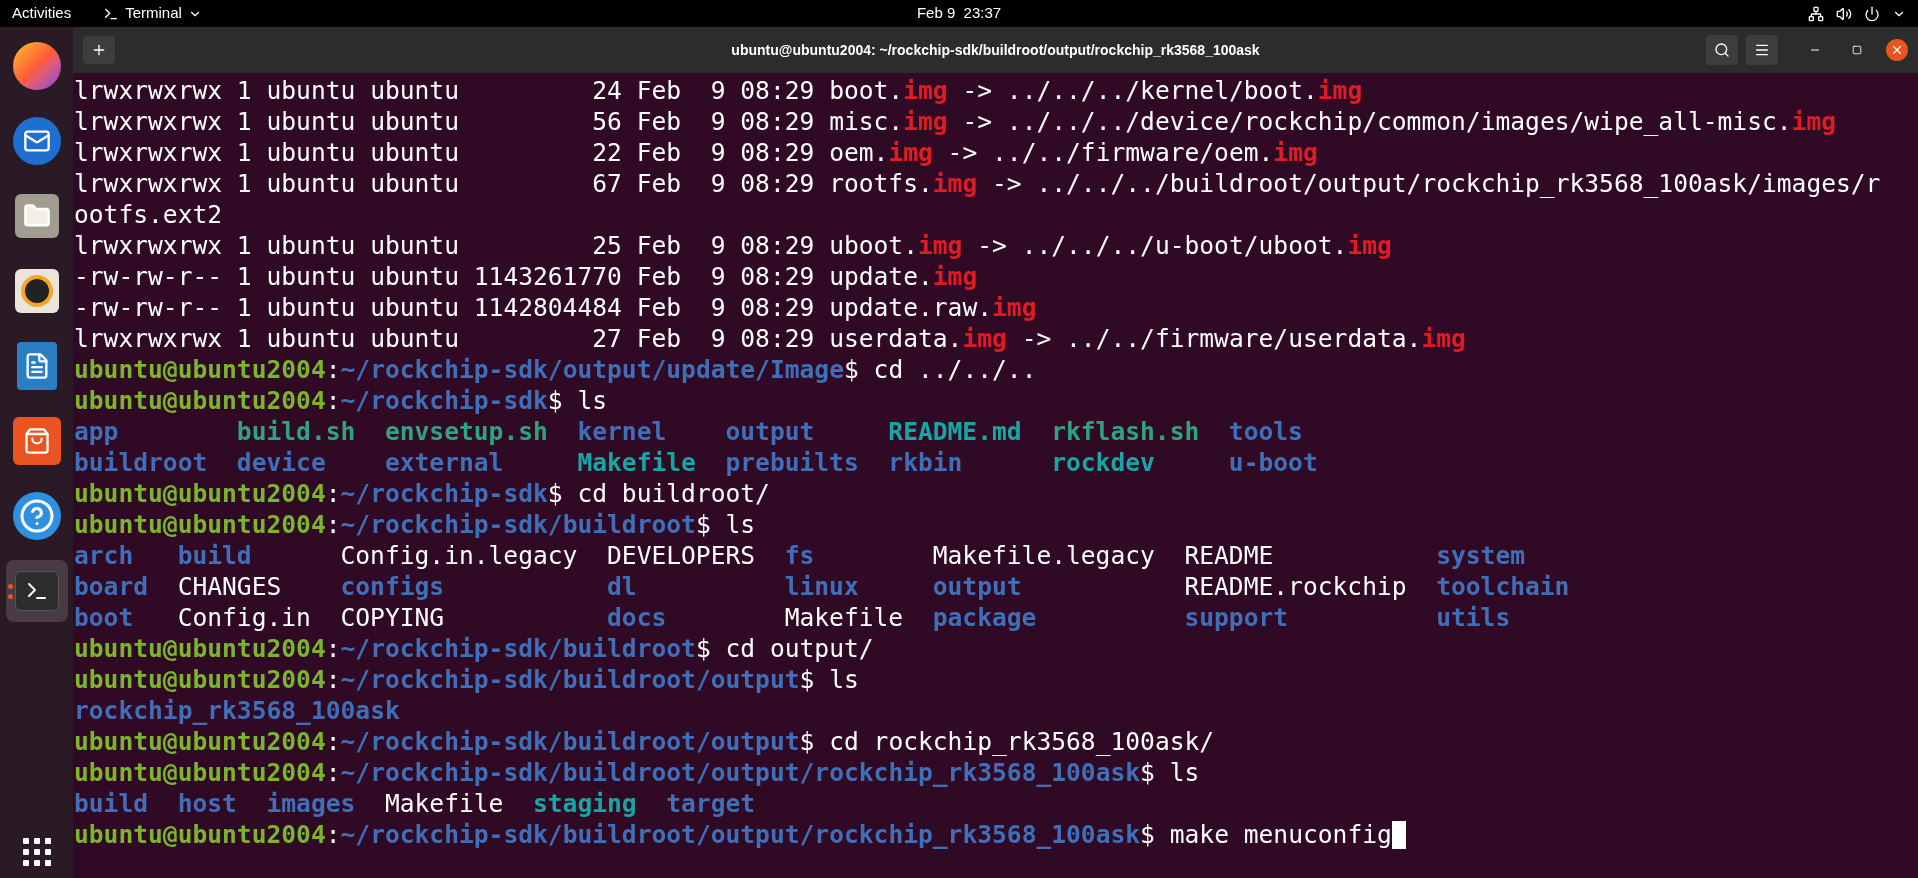 The image size is (1918, 878). What do you see at coordinates (104, 617) in the screenshot?
I see `directory-name: boot` at bounding box center [104, 617].